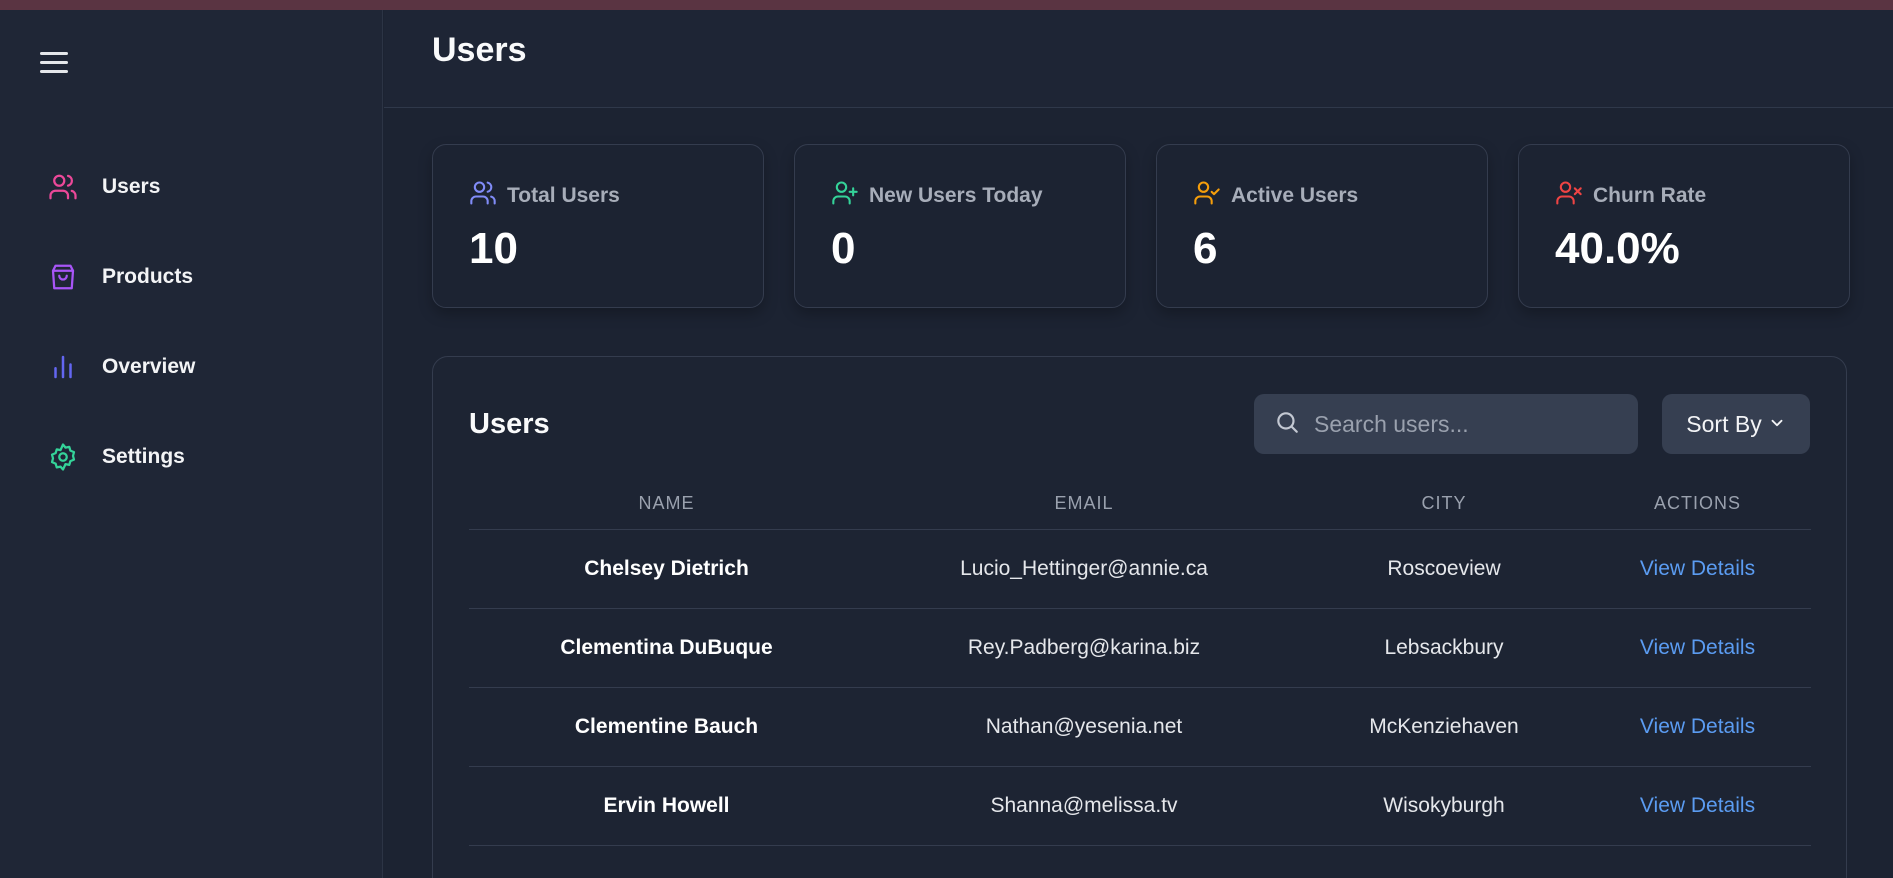  Describe the element at coordinates (1724, 423) in the screenshot. I see `sort-by-label: Sort By` at that location.